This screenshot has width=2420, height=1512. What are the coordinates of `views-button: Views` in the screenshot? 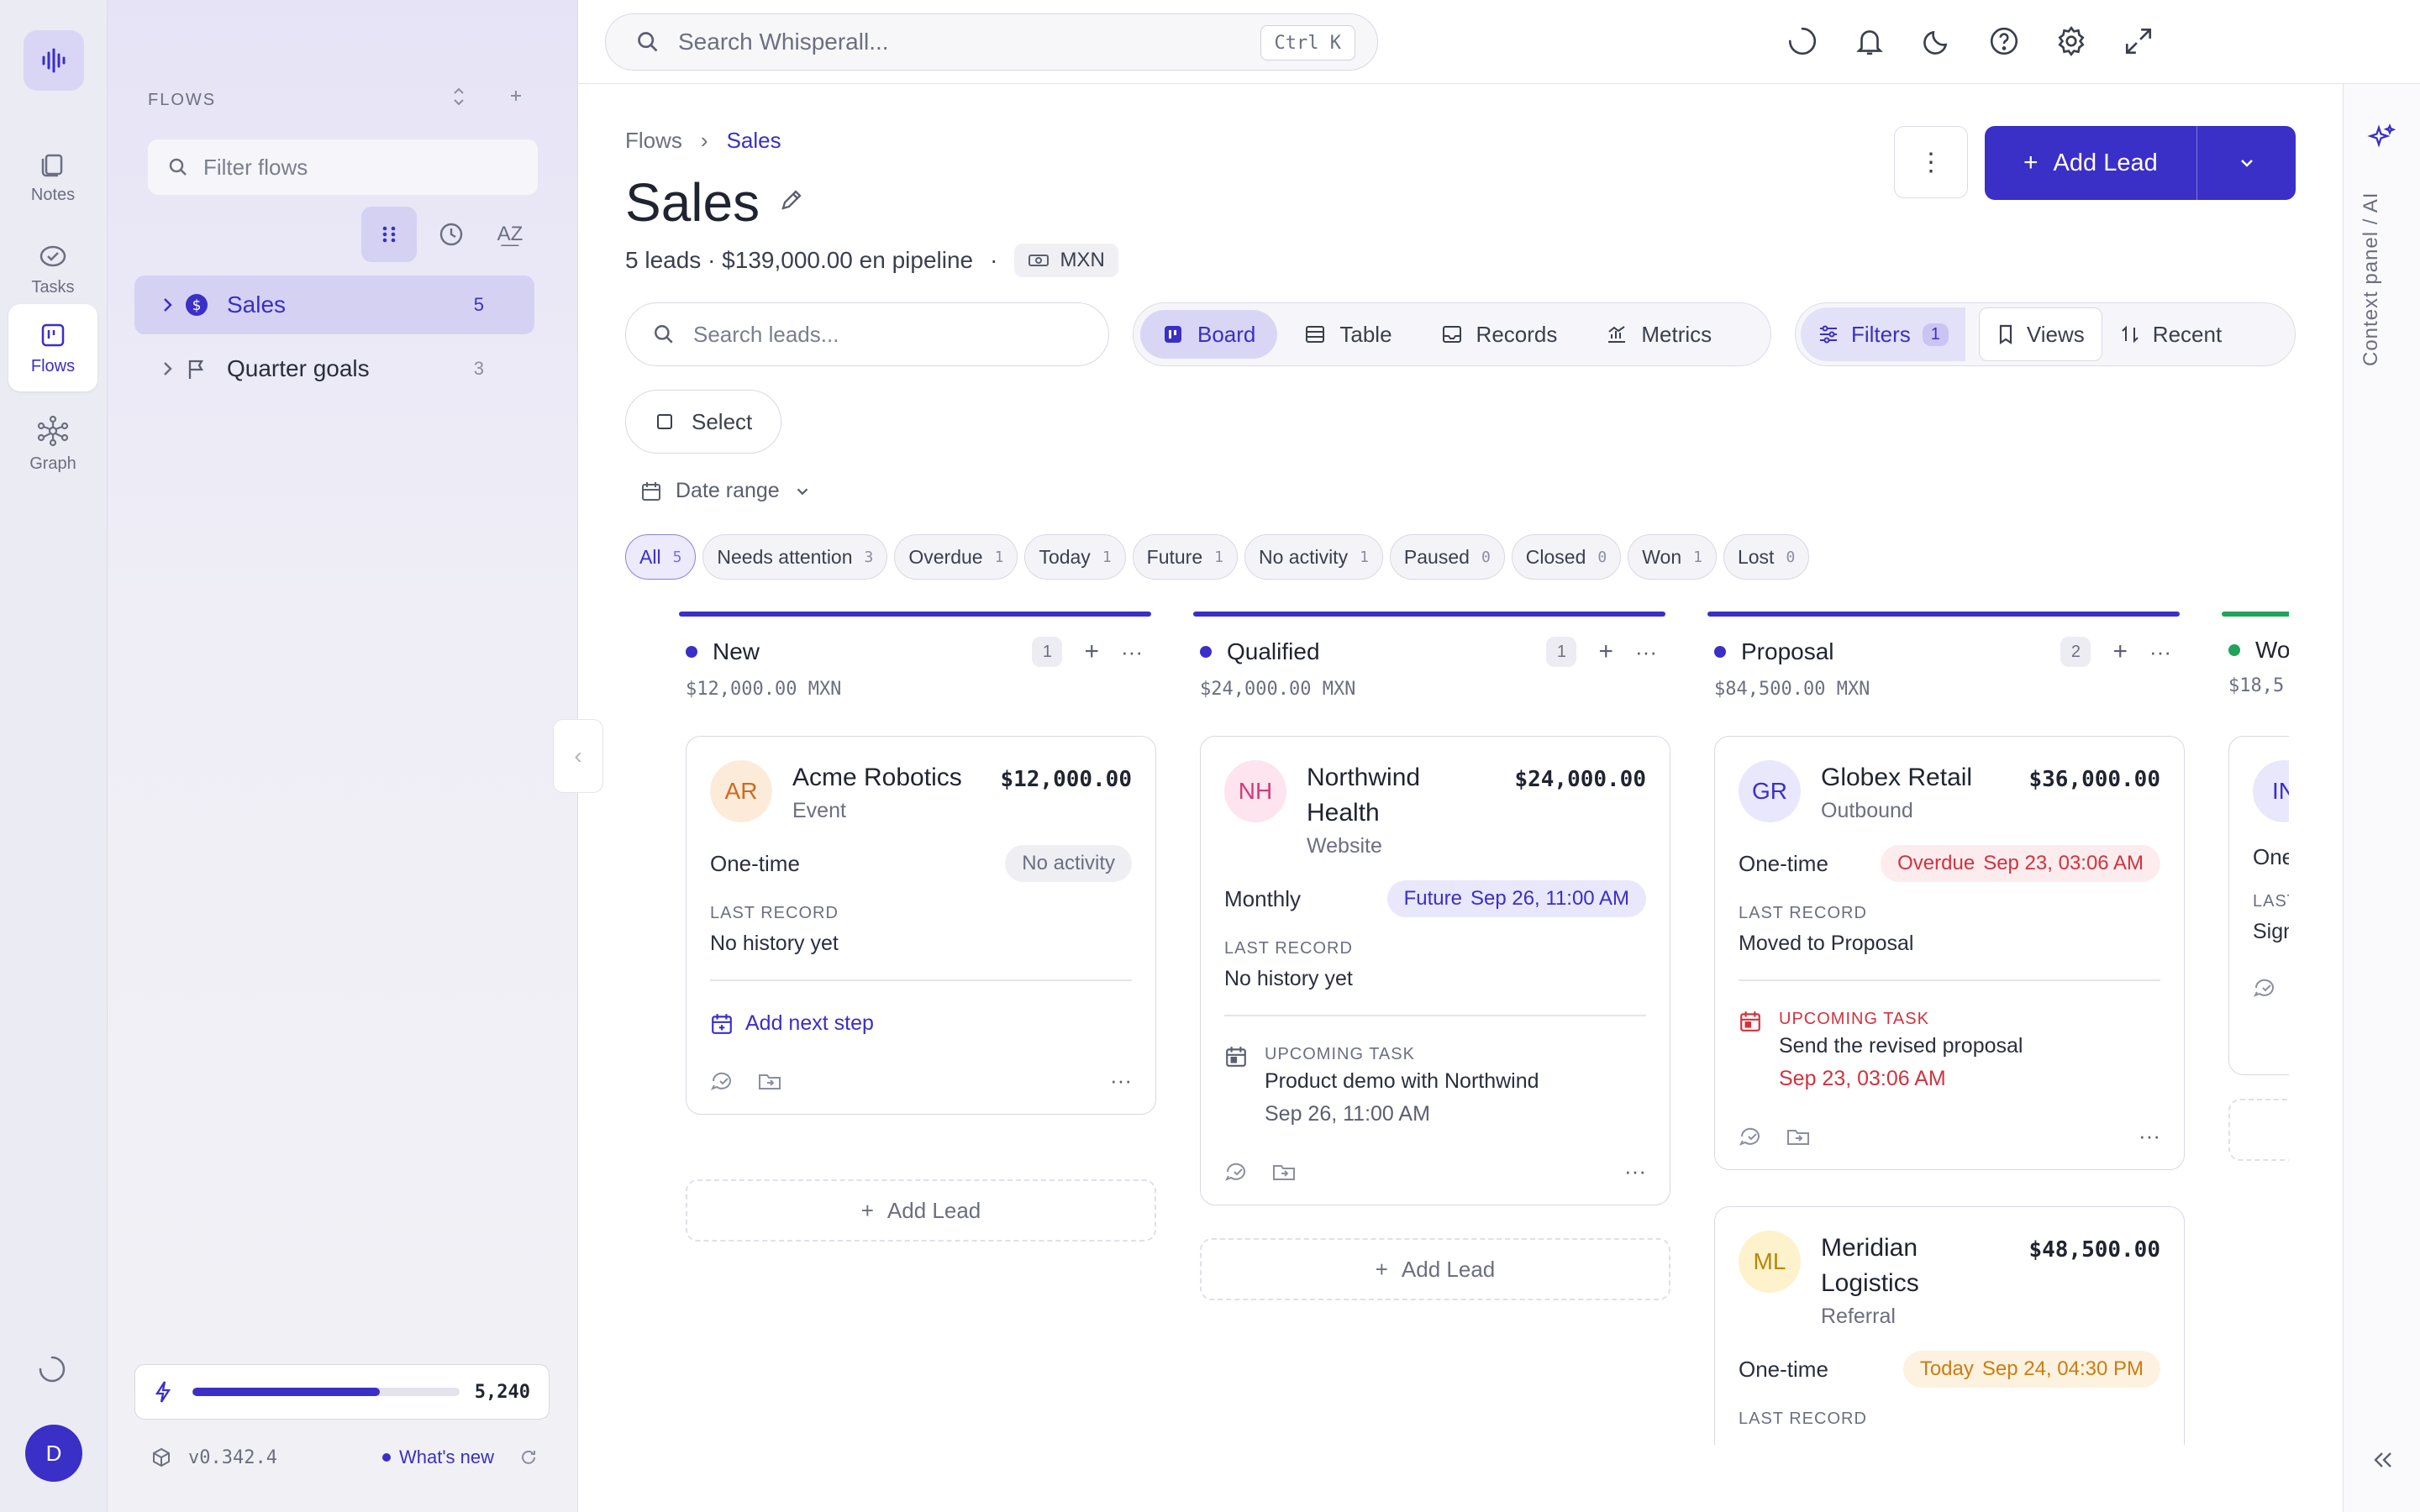 It's located at (2040, 334).